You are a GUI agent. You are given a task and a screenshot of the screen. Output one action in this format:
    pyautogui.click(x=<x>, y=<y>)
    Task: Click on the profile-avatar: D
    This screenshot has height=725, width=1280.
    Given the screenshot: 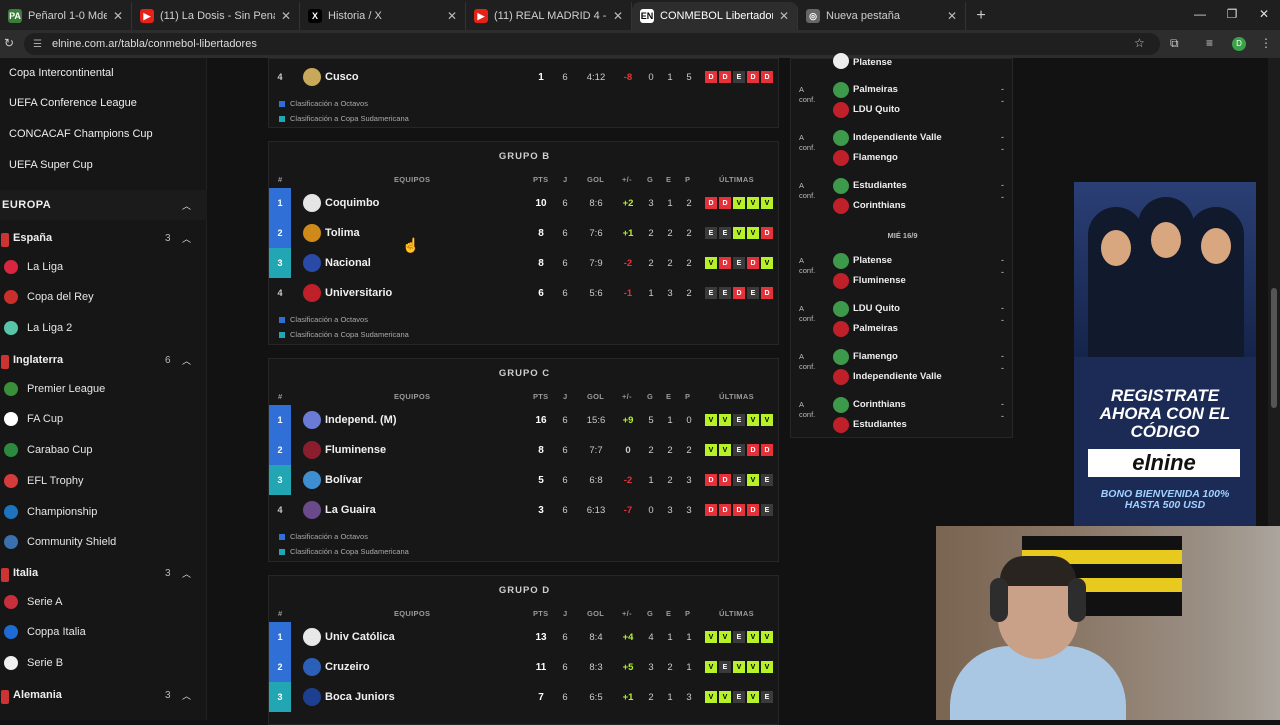 What is the action you would take?
    pyautogui.click(x=1239, y=44)
    